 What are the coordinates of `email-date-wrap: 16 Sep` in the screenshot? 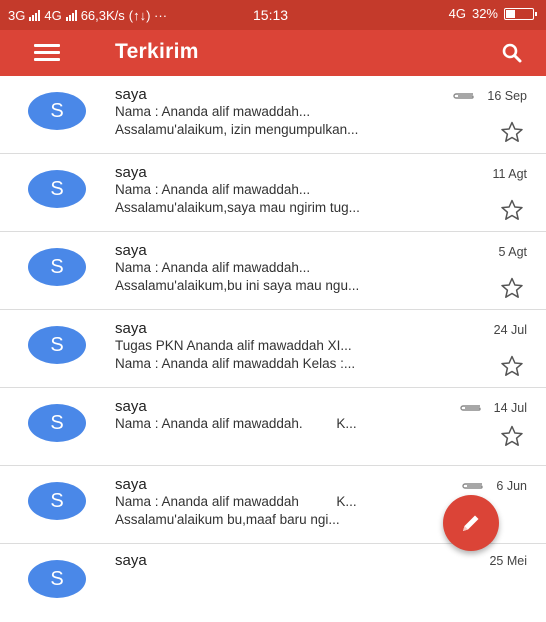 It's located at (489, 96).